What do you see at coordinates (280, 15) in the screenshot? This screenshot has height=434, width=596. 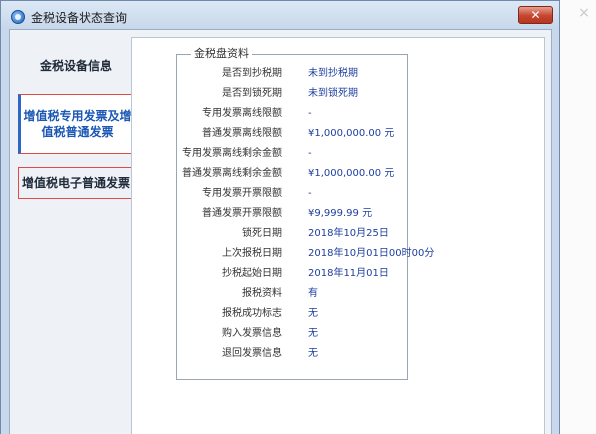 I see `title-bar: 金税设备状态查询 ✕` at bounding box center [280, 15].